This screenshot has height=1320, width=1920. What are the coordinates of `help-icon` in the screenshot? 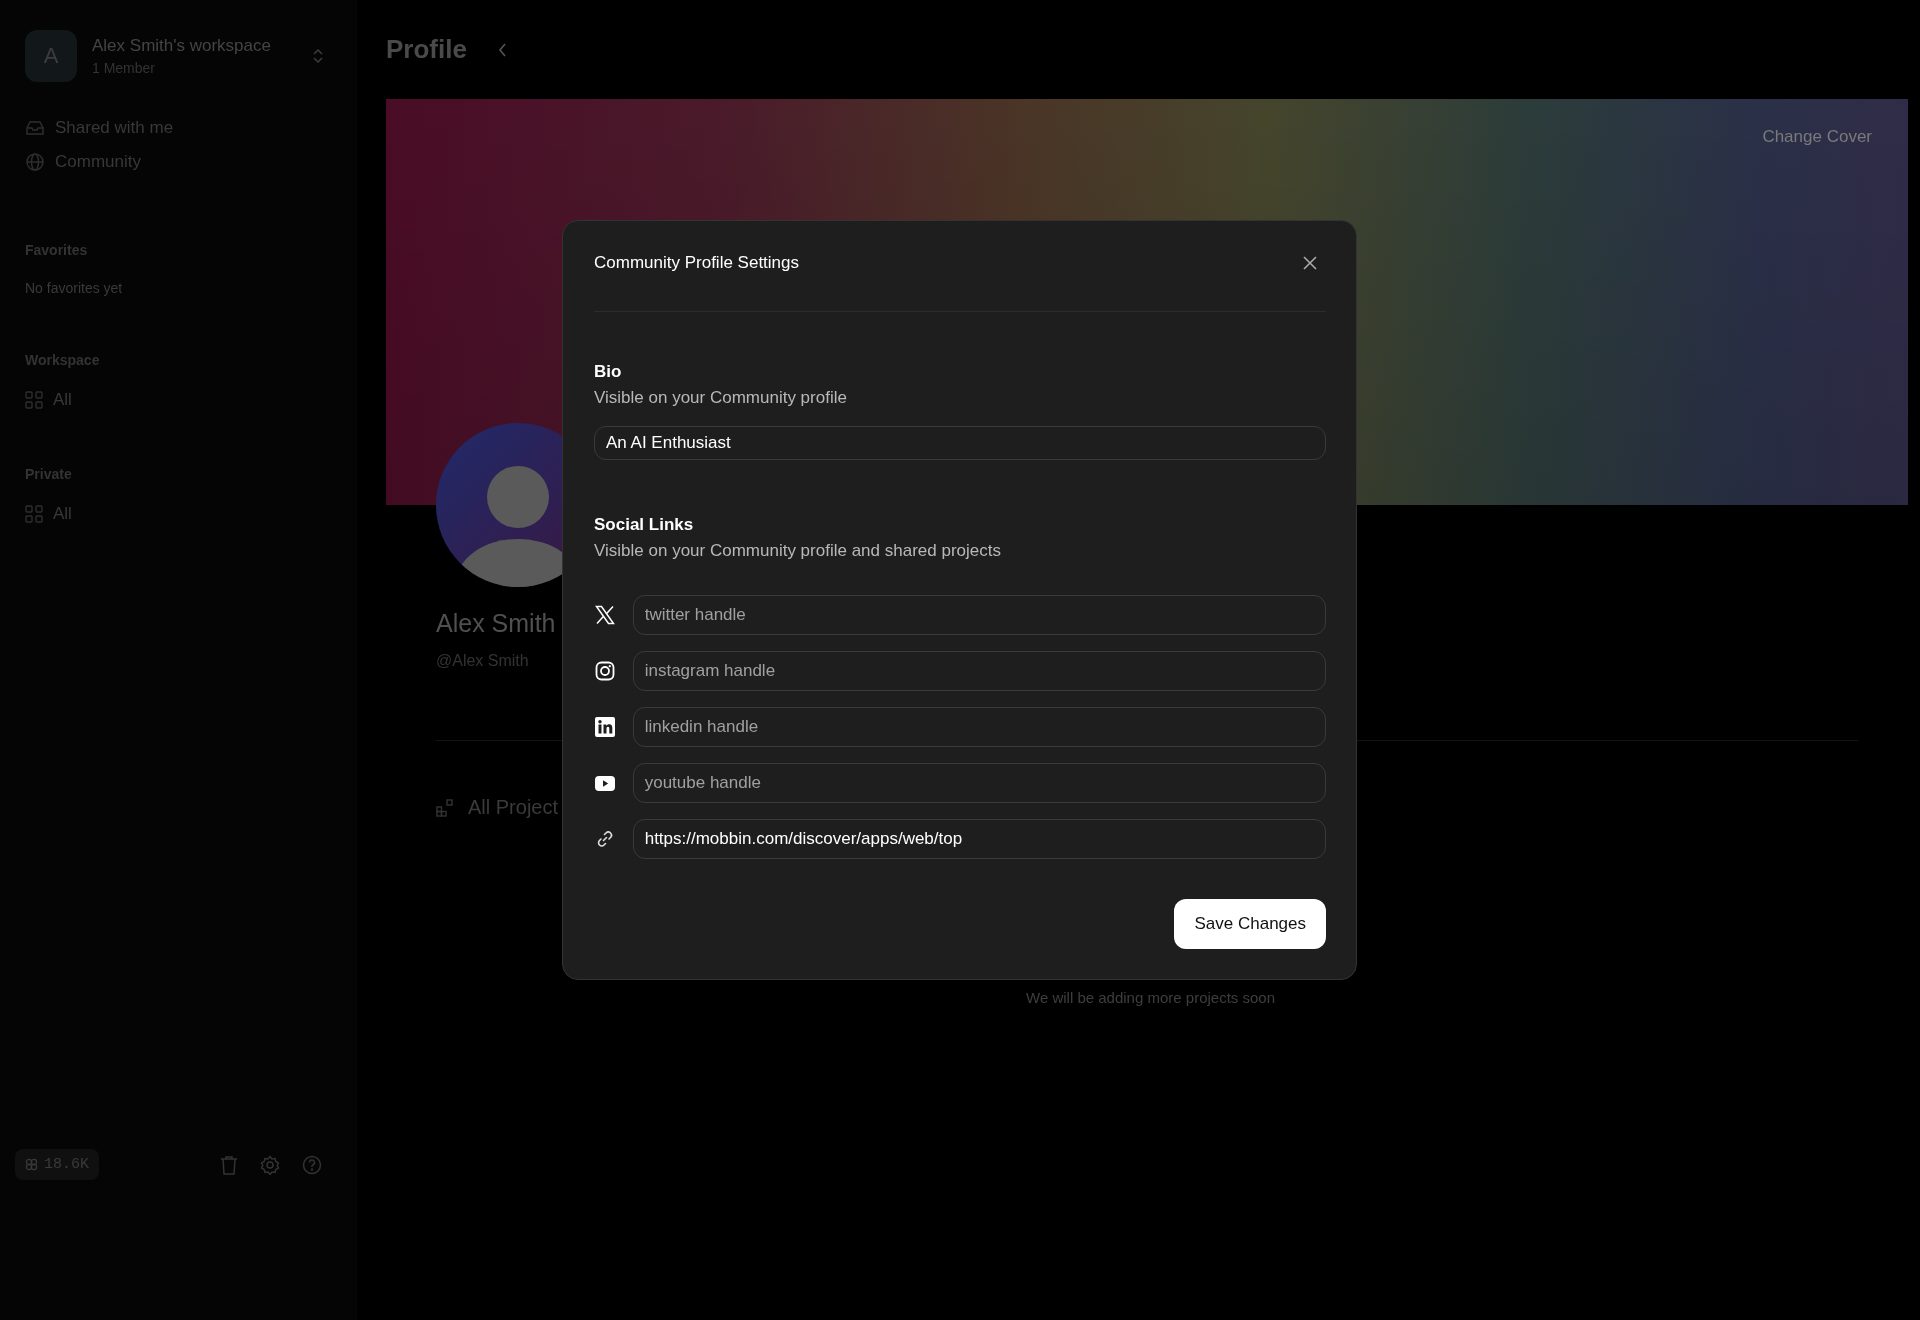 It's located at (312, 1164).